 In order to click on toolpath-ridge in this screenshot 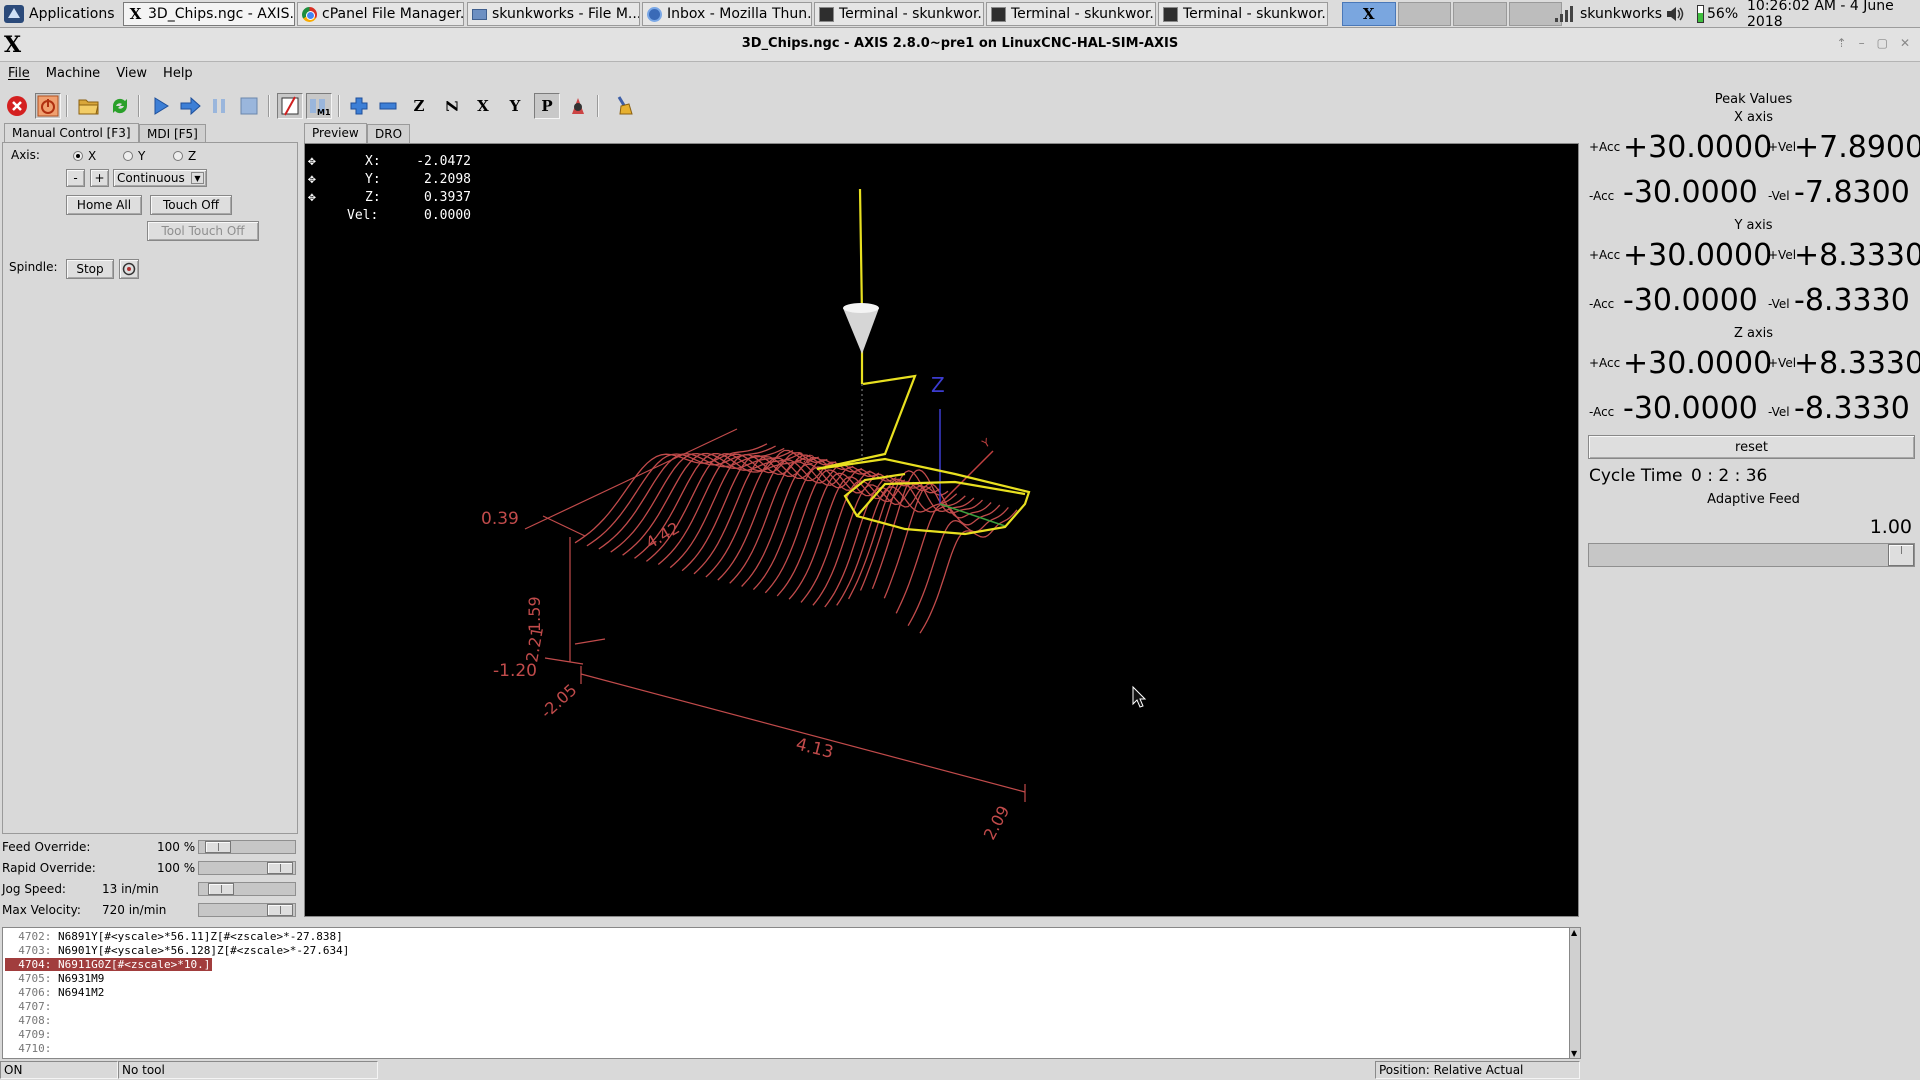, I will do `click(773, 515)`.